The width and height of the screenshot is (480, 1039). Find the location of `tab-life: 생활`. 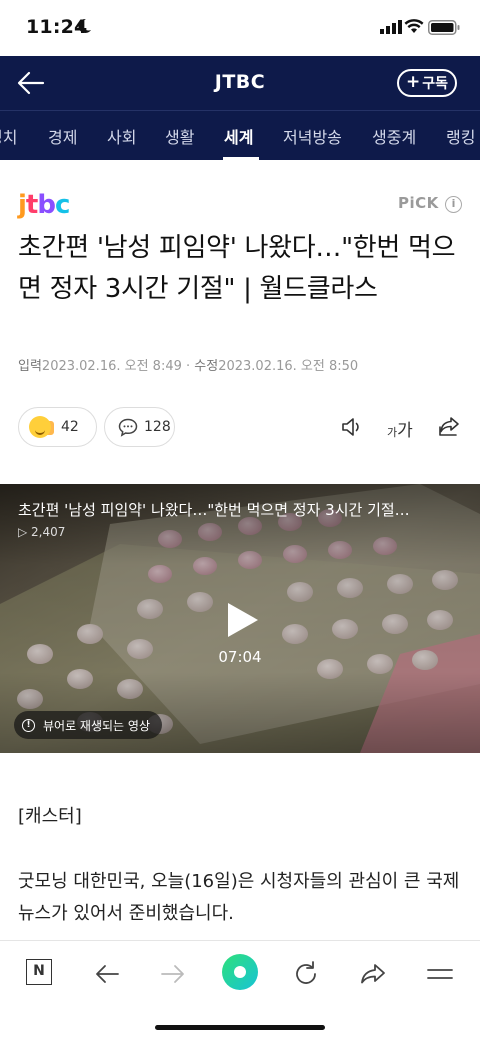

tab-life: 생활 is located at coordinates (179, 136).